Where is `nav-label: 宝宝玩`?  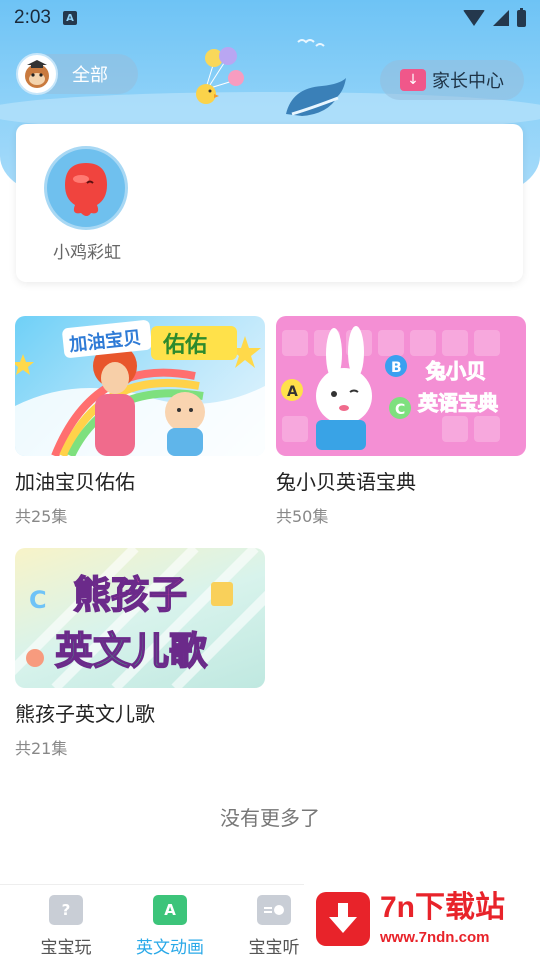
nav-label: 宝宝玩 is located at coordinates (66, 948).